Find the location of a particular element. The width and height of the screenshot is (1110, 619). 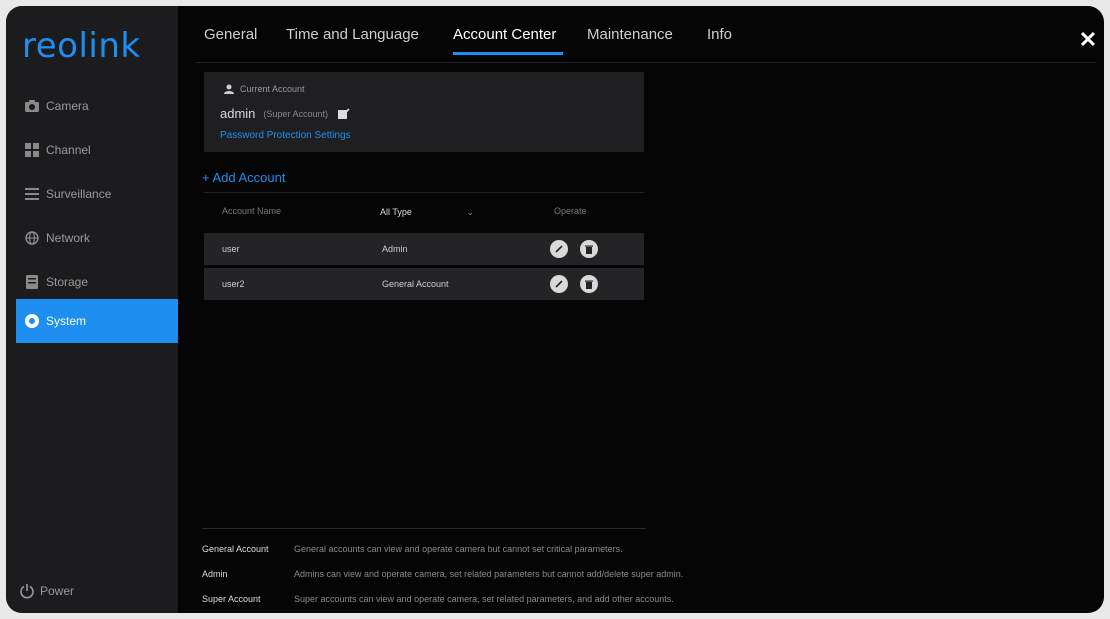

sidebar-item-channel: Channel is located at coordinates (97, 150).